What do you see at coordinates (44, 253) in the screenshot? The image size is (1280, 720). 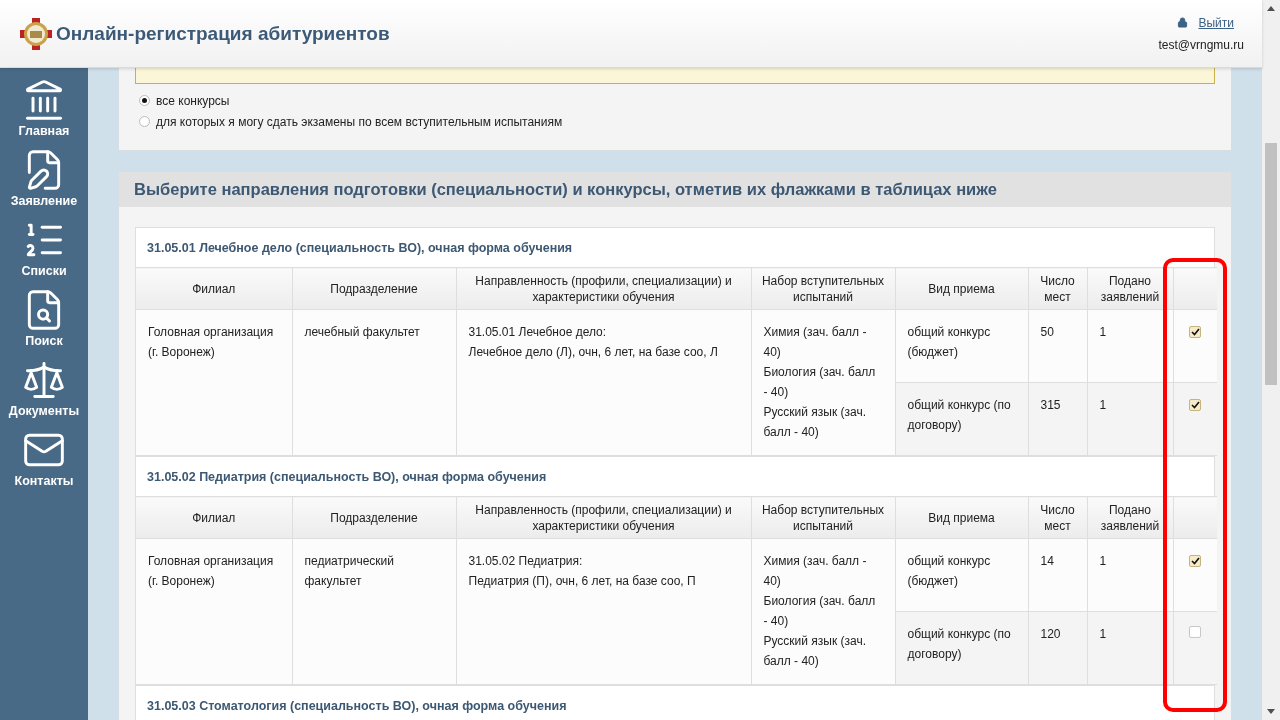 I see `sidebar-item: Списки` at bounding box center [44, 253].